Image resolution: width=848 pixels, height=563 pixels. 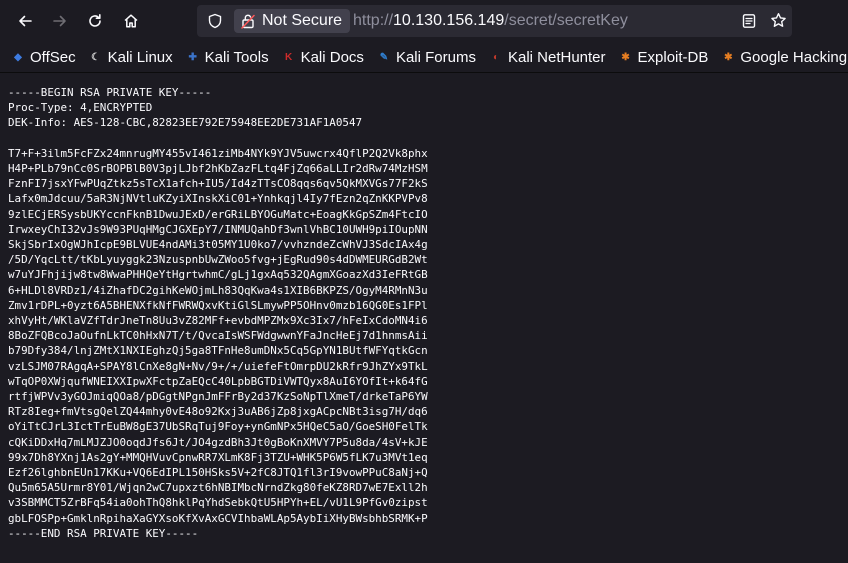 What do you see at coordinates (236, 57) in the screenshot?
I see `bookmark-label: Kali Tools` at bounding box center [236, 57].